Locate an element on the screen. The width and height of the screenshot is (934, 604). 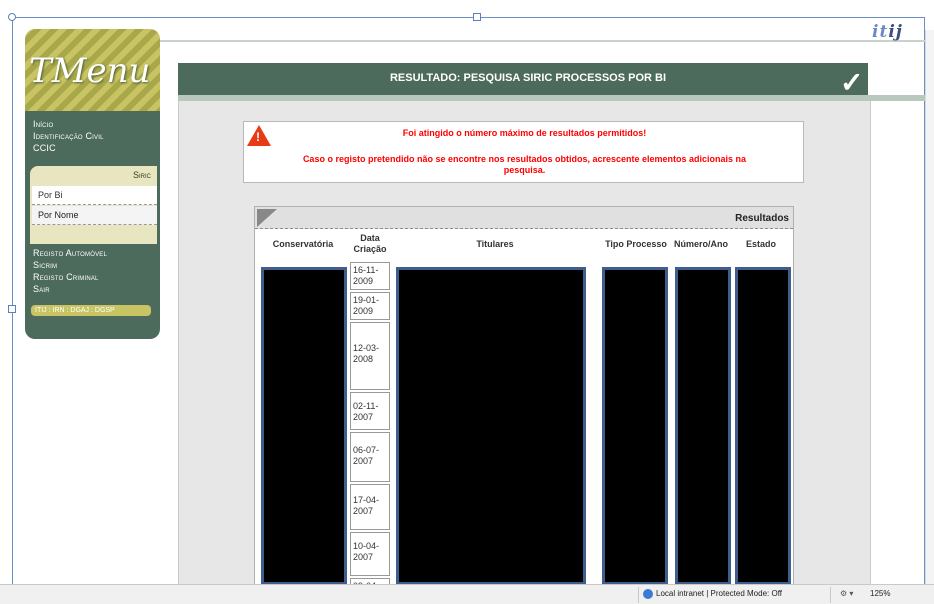
column-header: Titulares is located at coordinates (495, 244).